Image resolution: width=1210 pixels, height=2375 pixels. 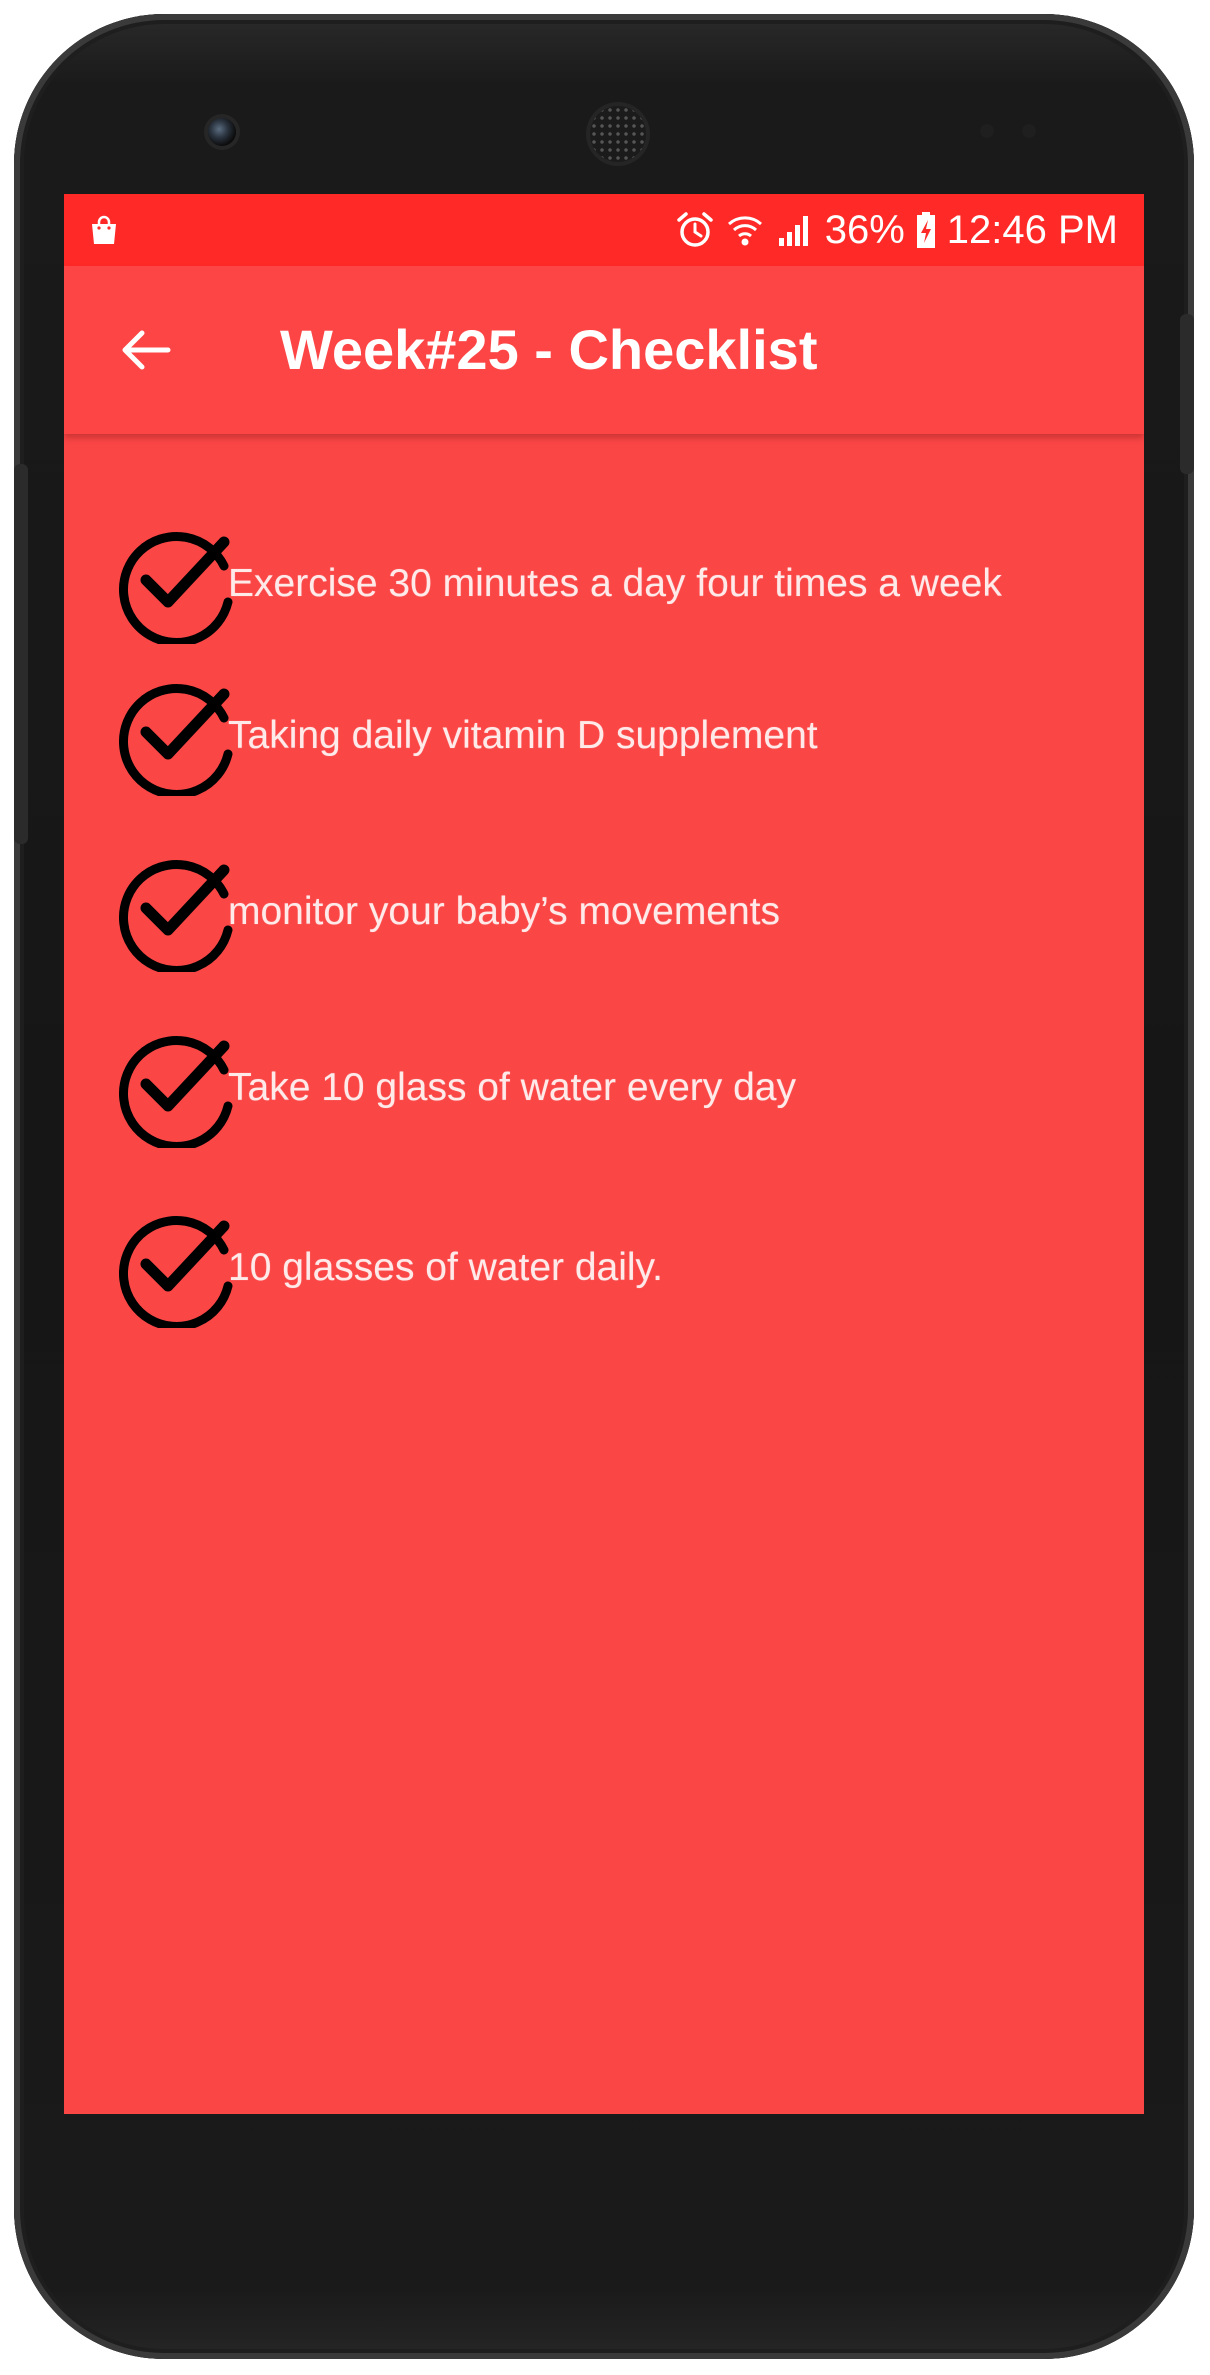 I want to click on checklist-item-label: Take 10 glass of water every day, so click(x=512, y=1087).